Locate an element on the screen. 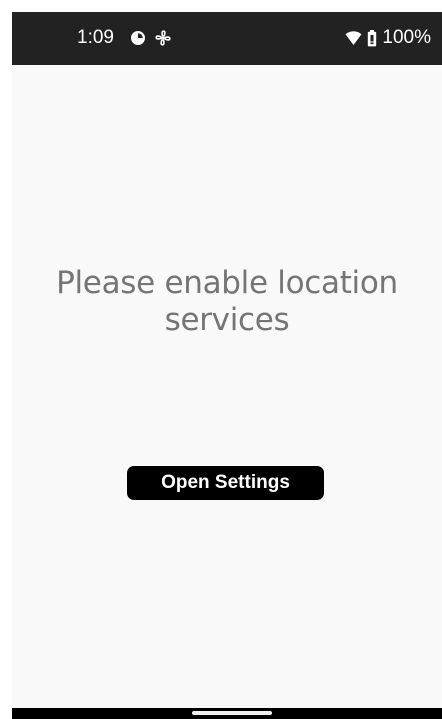 The width and height of the screenshot is (442, 719). data-saver-icon is located at coordinates (138, 38).